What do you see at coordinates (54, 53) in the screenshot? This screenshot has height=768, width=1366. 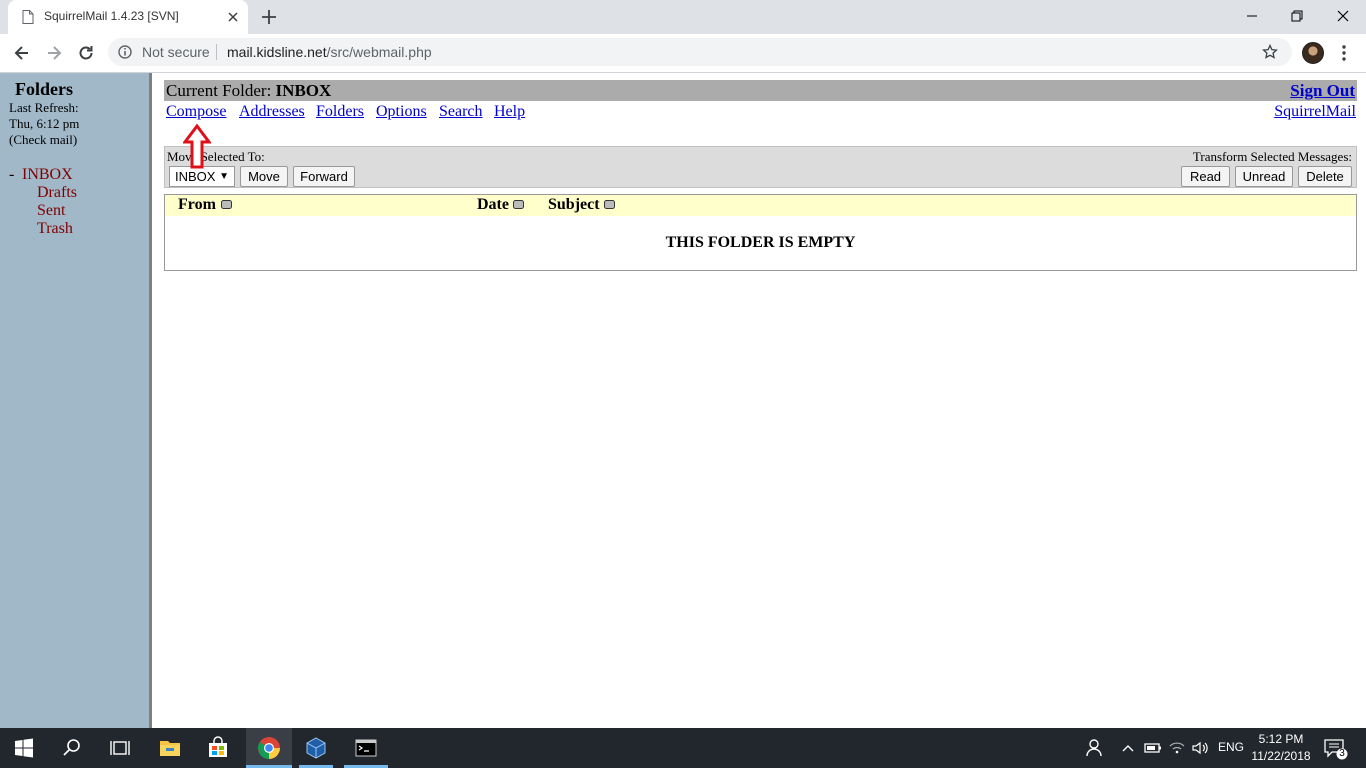 I see `forward-arrow-icon` at bounding box center [54, 53].